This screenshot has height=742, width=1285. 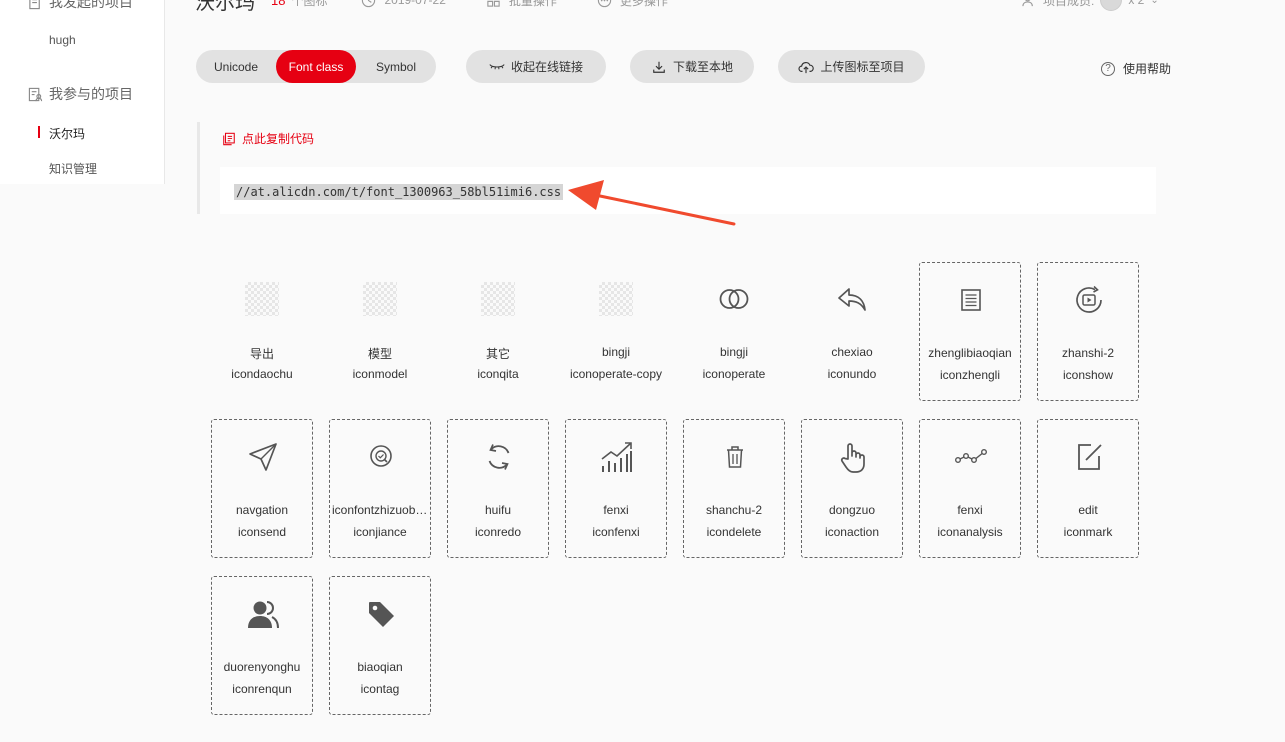 I want to click on project-members: 项目成员: x 2 ⌄, so click(x=1090, y=5).